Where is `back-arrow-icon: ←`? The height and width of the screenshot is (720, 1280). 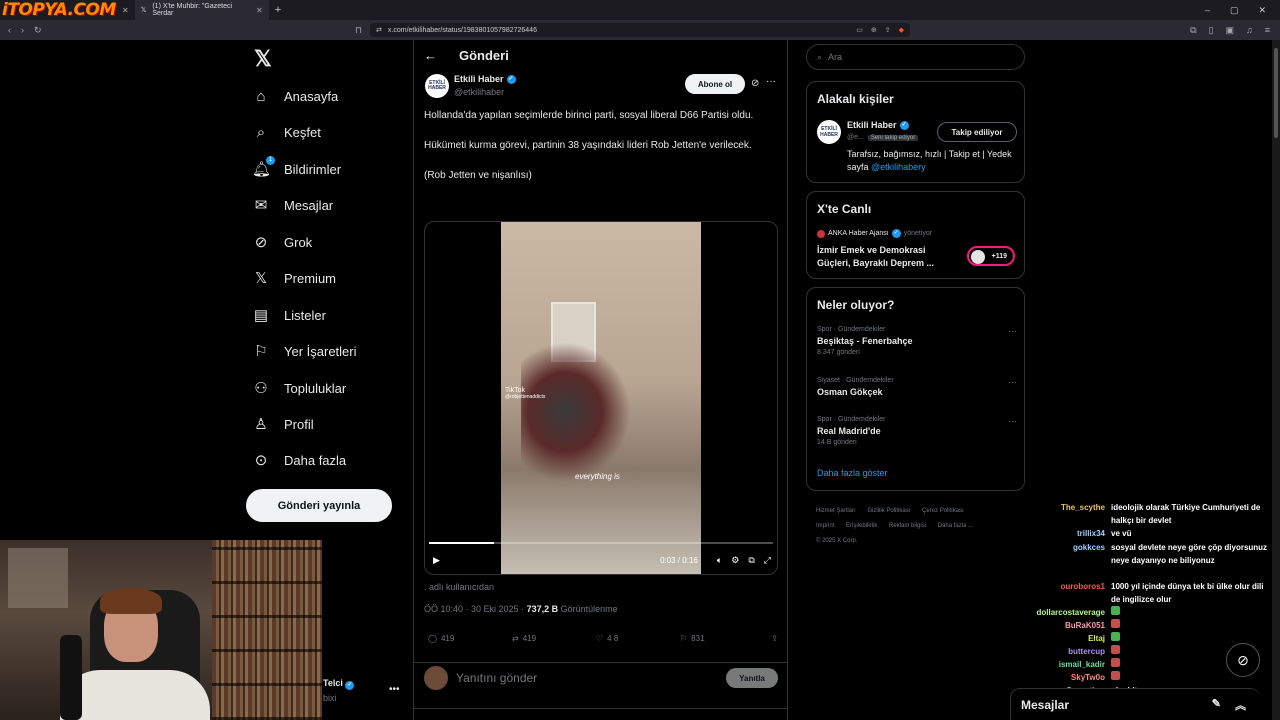
back-arrow-icon: ← is located at coordinates (430, 55).